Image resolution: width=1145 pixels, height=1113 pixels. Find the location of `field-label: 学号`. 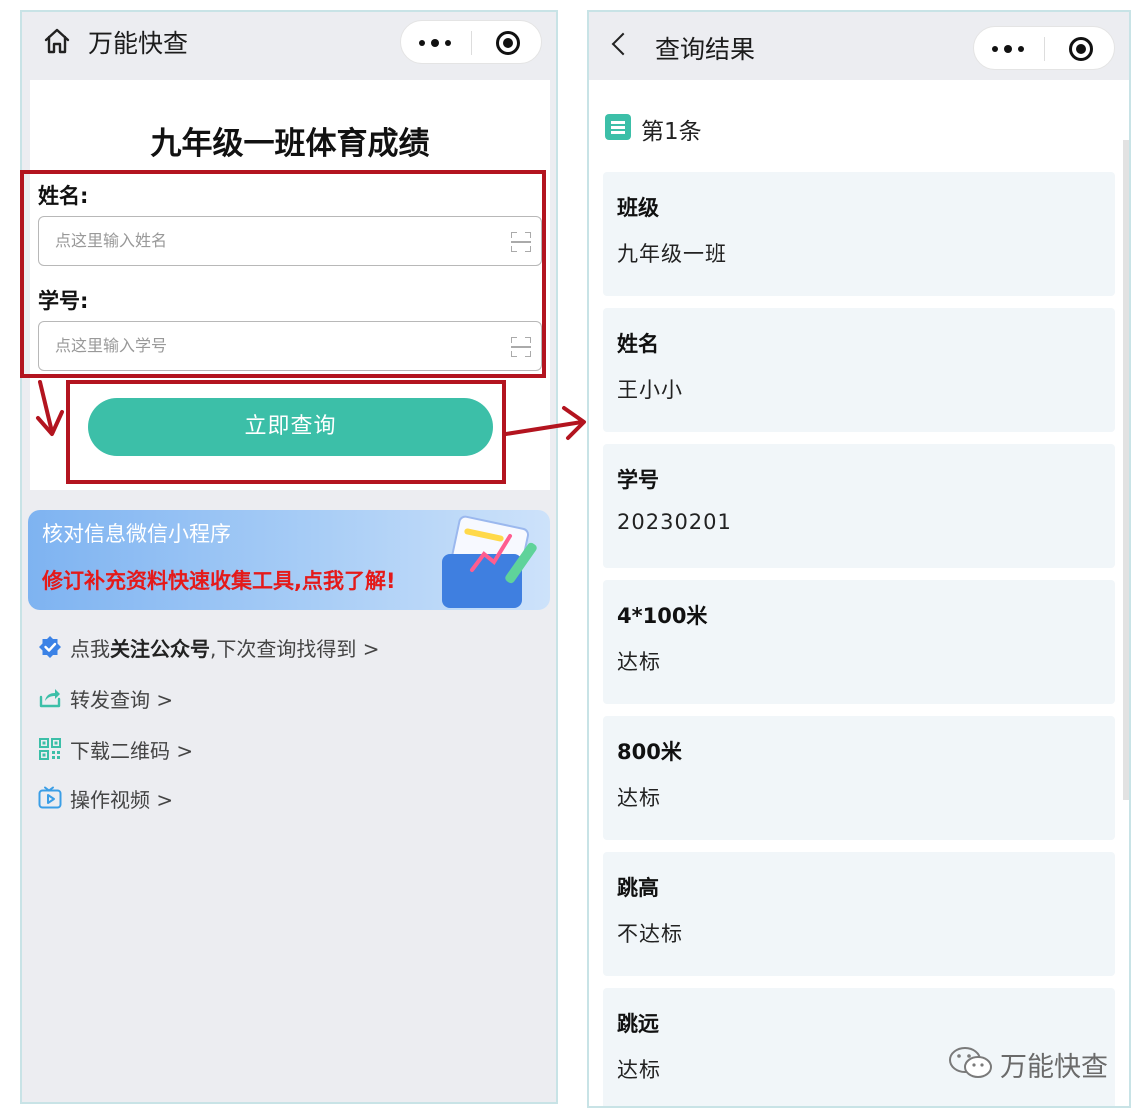

field-label: 学号 is located at coordinates (638, 480).